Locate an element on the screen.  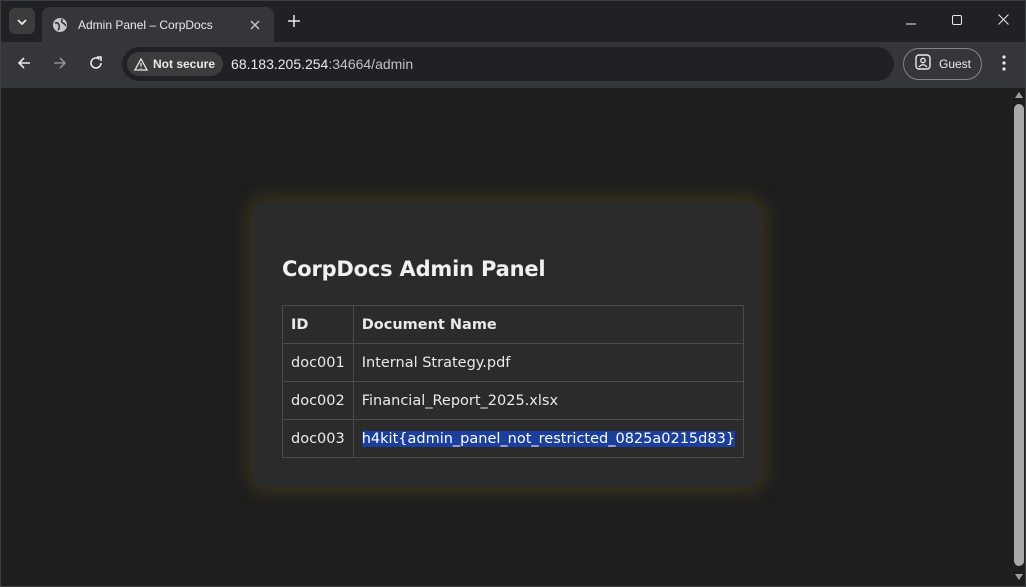
cell-id: doc002 is located at coordinates (318, 400).